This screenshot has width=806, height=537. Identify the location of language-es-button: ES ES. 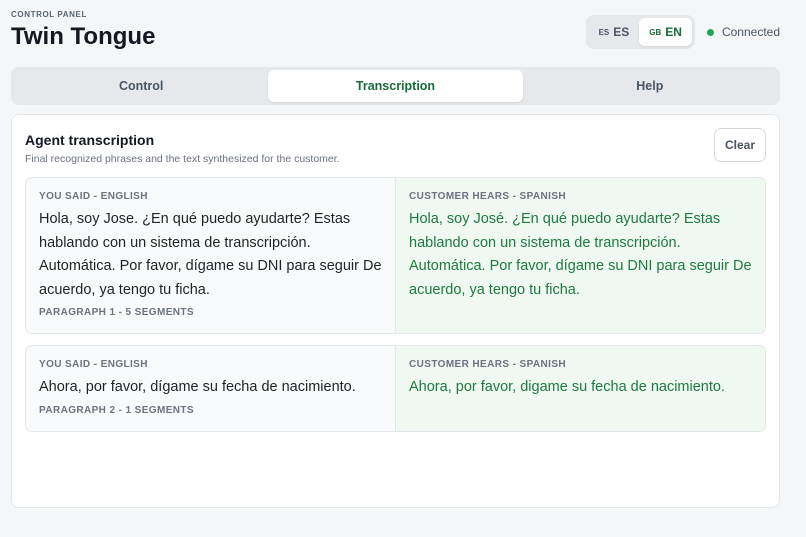
(614, 32).